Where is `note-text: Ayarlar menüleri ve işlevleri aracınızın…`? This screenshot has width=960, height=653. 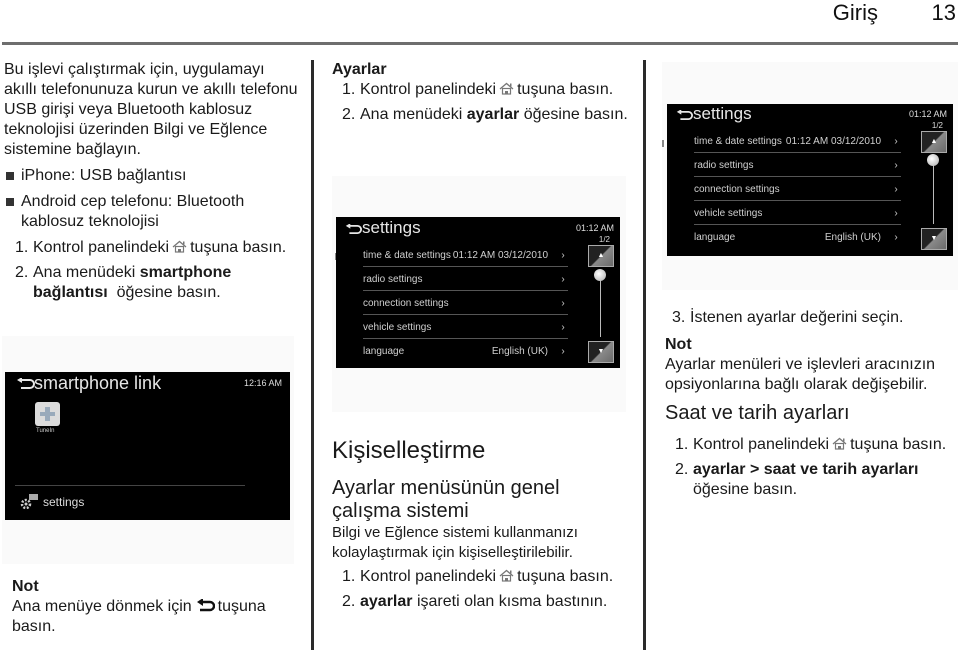
note-text: Ayarlar menüleri ve işlevleri aracınızın… is located at coordinates (800, 374).